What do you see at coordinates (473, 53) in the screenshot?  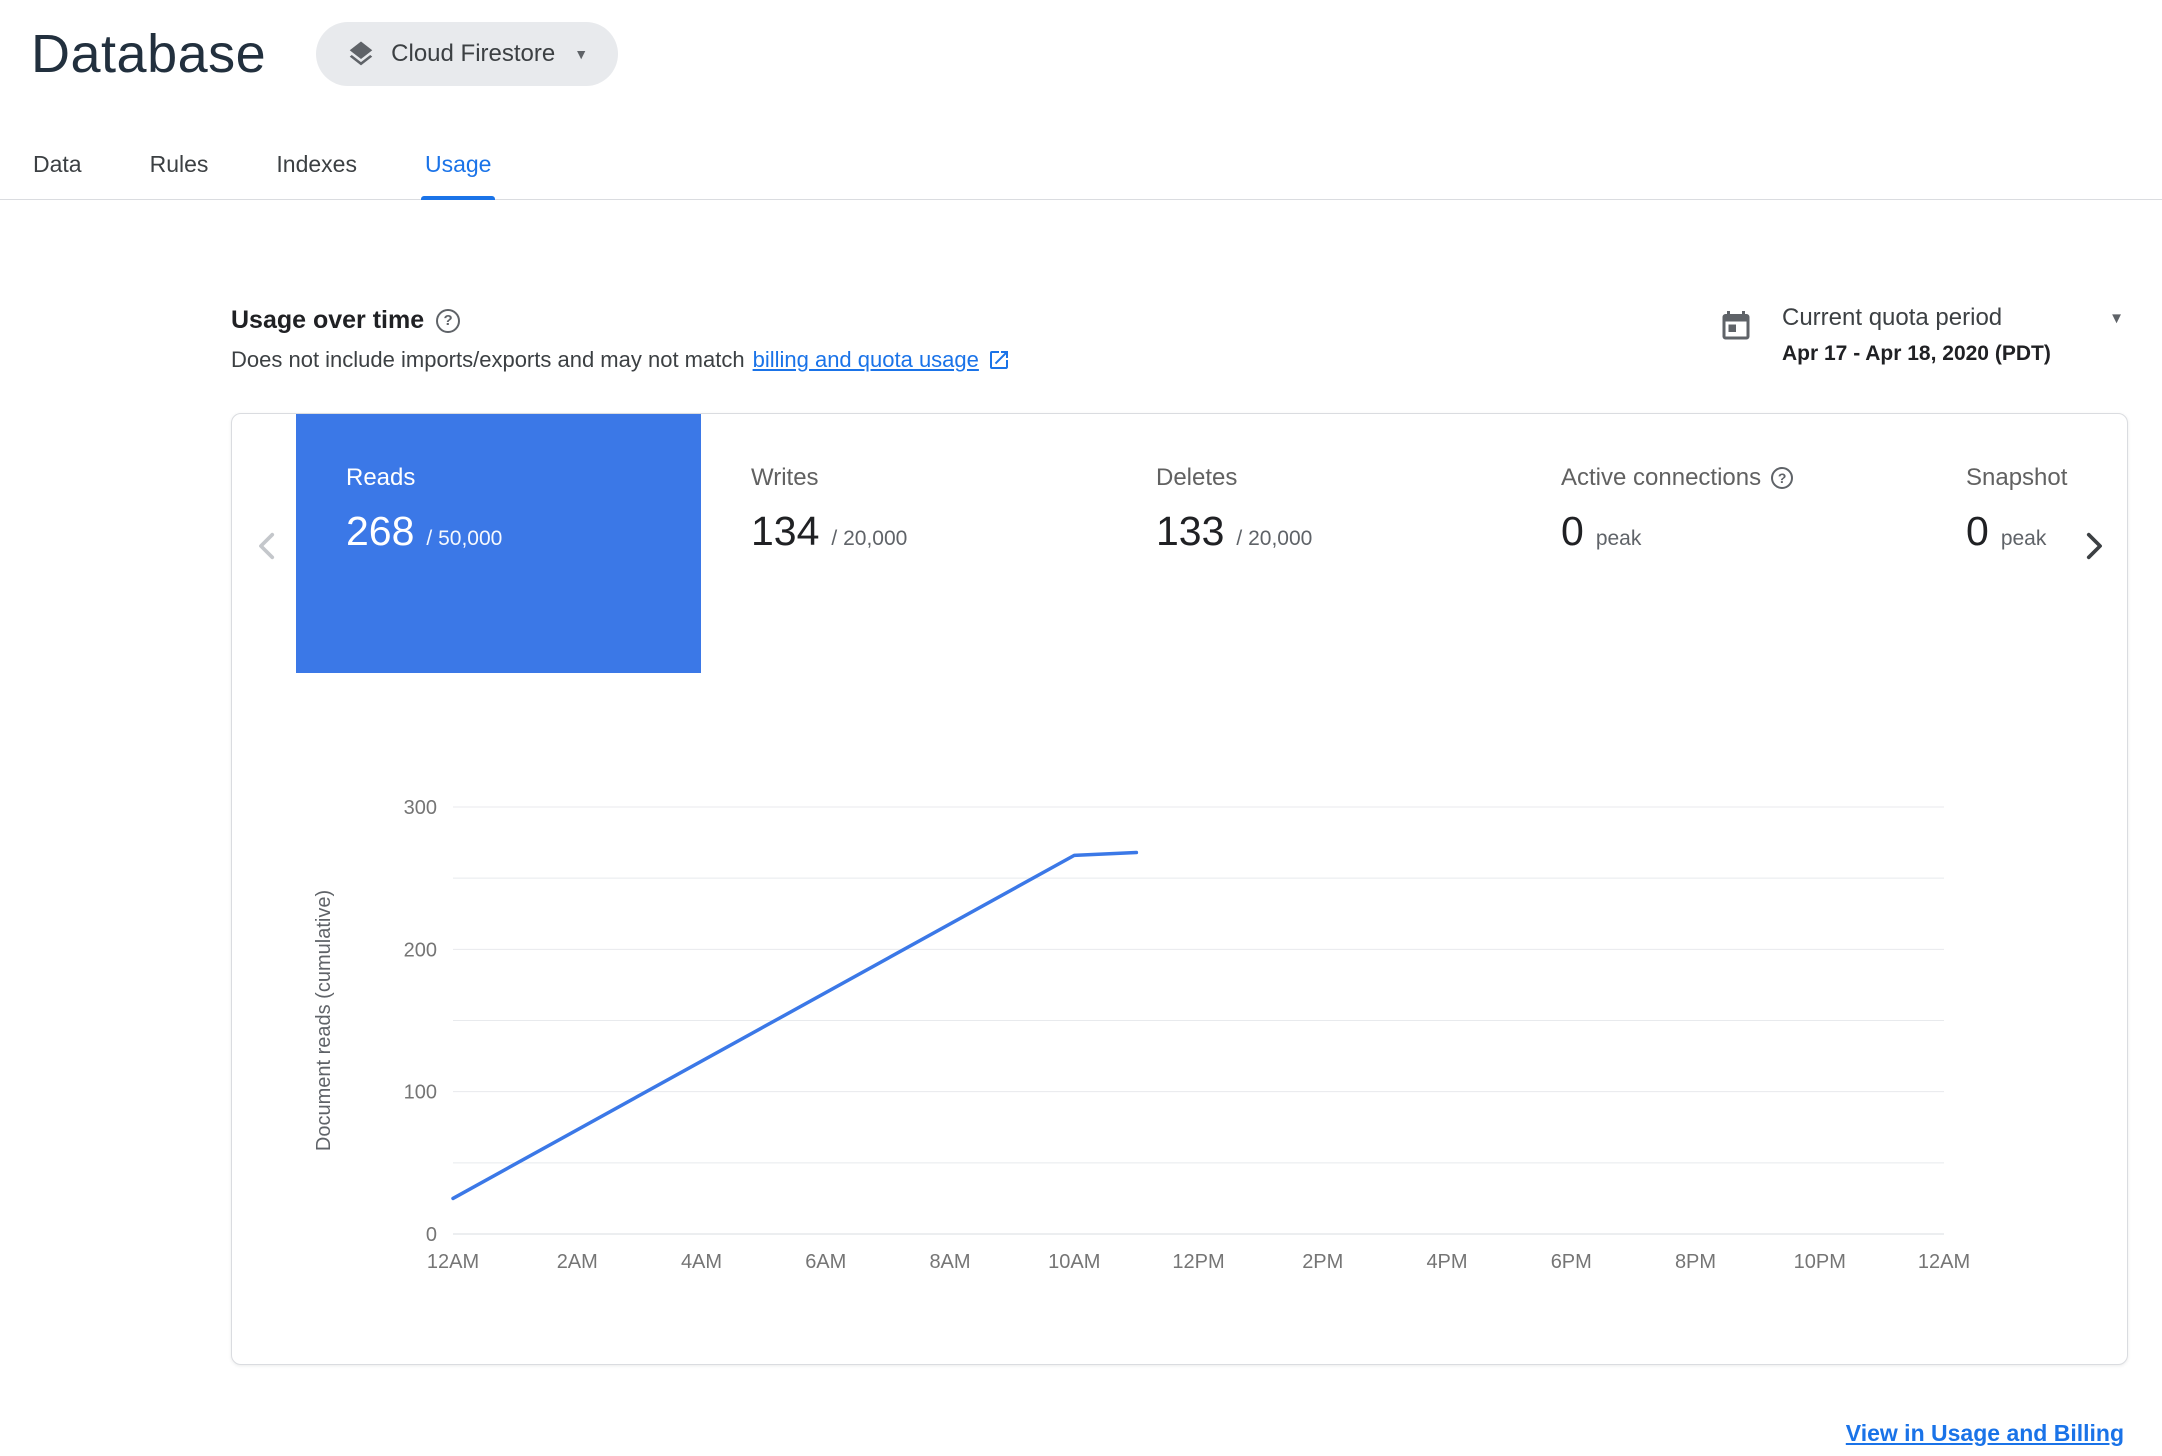 I see `product-selector-label: Cloud Firestore` at bounding box center [473, 53].